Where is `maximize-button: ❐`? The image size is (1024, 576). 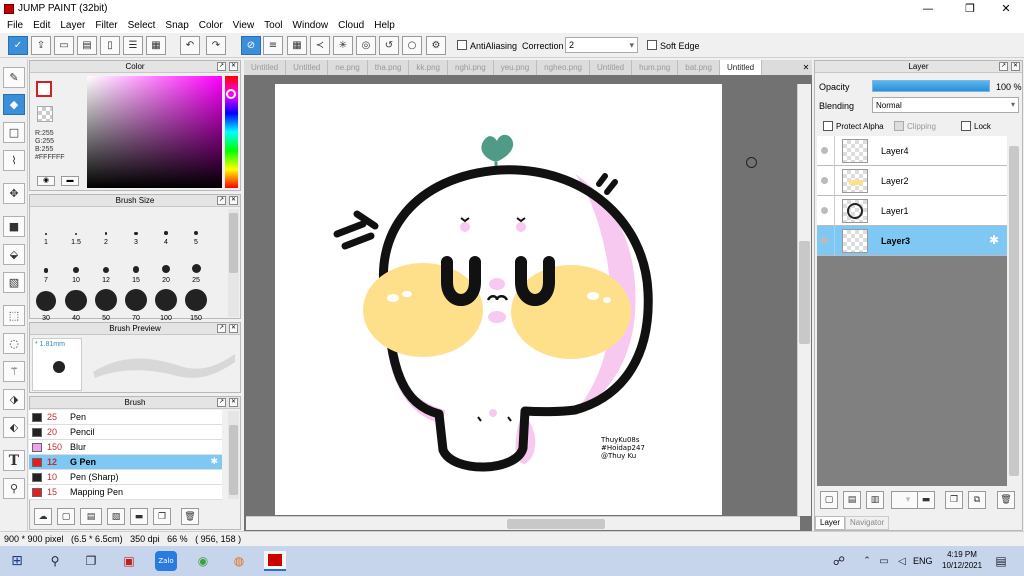 maximize-button: ❐ is located at coordinates (970, 8).